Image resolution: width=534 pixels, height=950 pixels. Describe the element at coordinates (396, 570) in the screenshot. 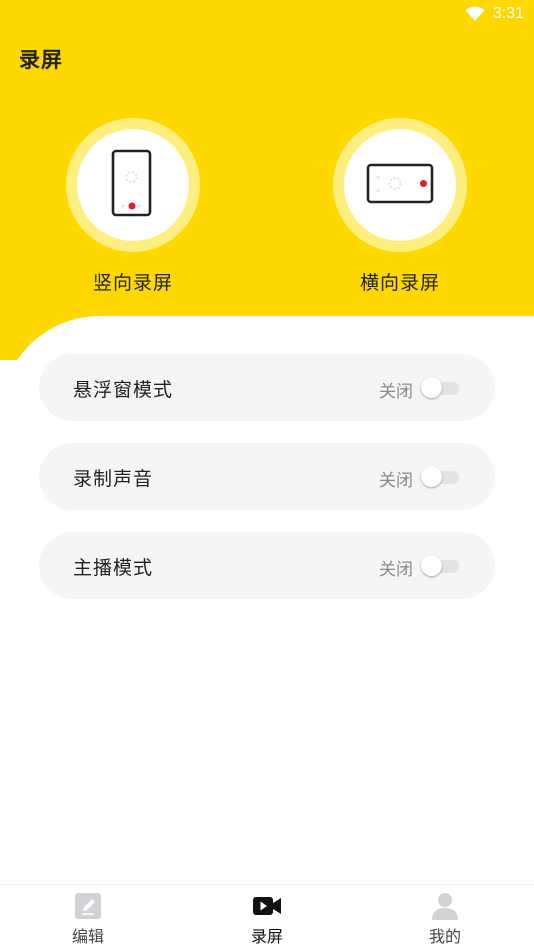

I see `streamer-mode-state: 关闭` at that location.